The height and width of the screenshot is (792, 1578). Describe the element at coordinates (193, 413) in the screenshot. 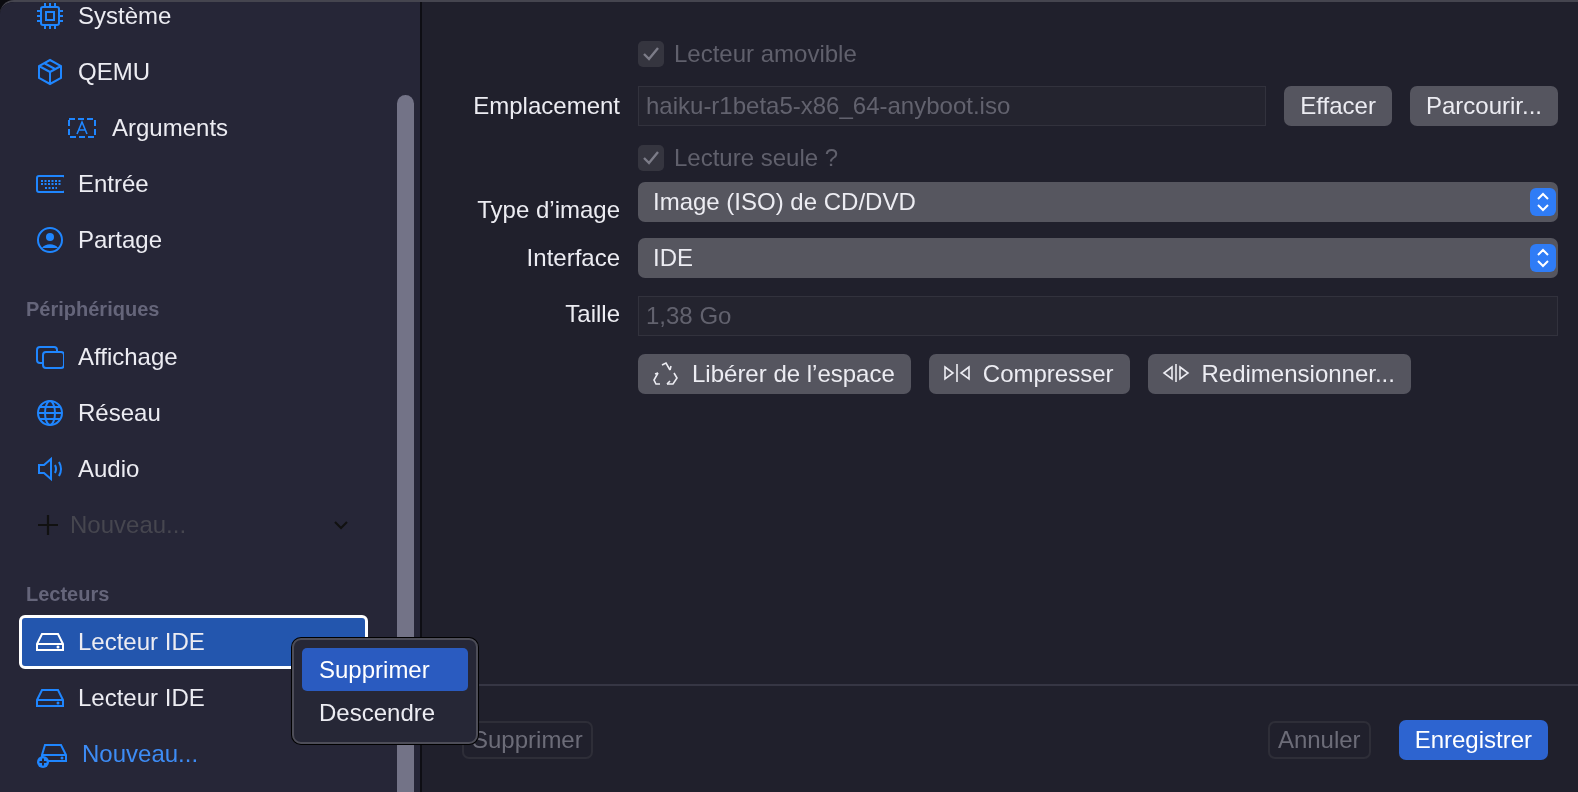

I see `sidebar-item: Réseau` at that location.